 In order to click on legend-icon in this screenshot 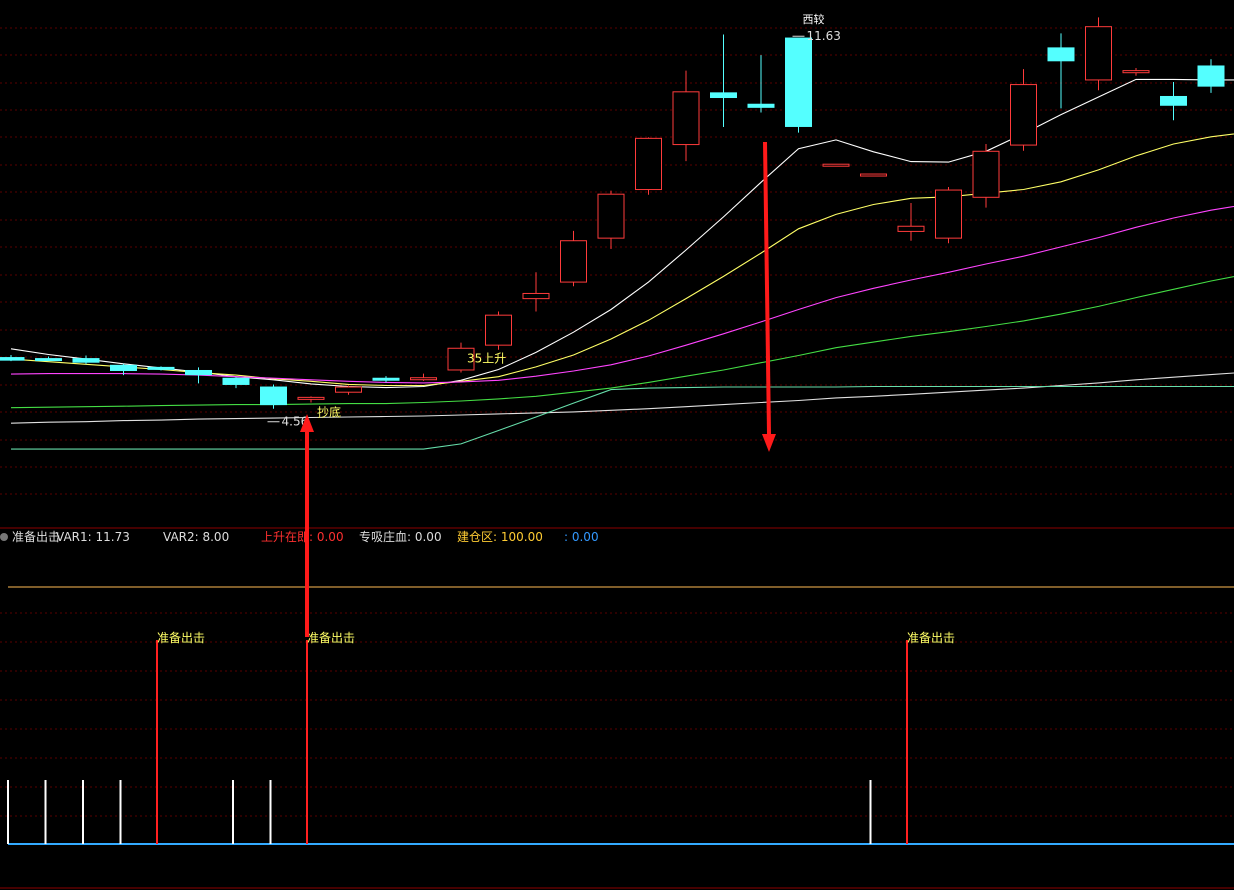, I will do `click(4, 537)`.